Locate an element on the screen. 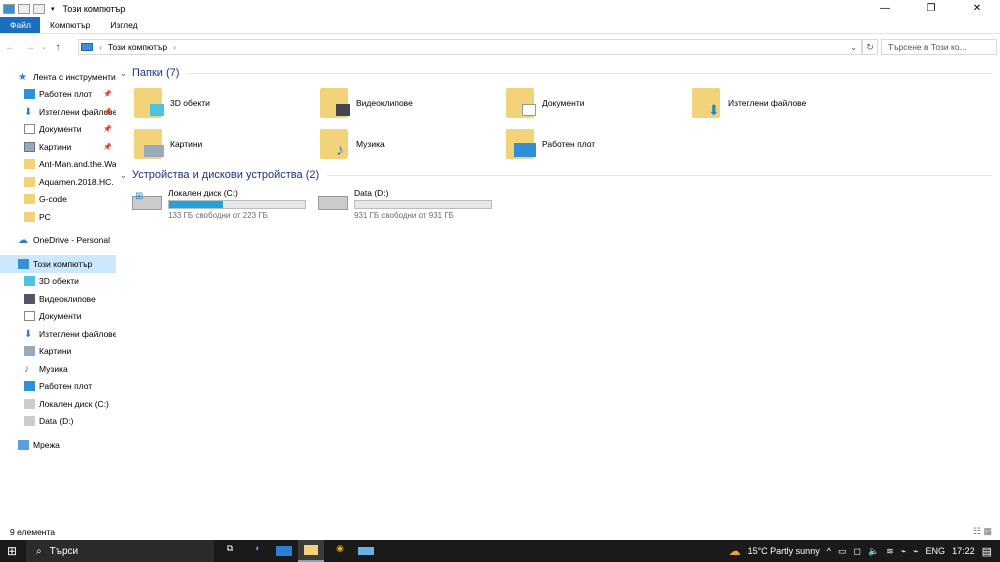  weather-icon: ☁ is located at coordinates (735, 551).